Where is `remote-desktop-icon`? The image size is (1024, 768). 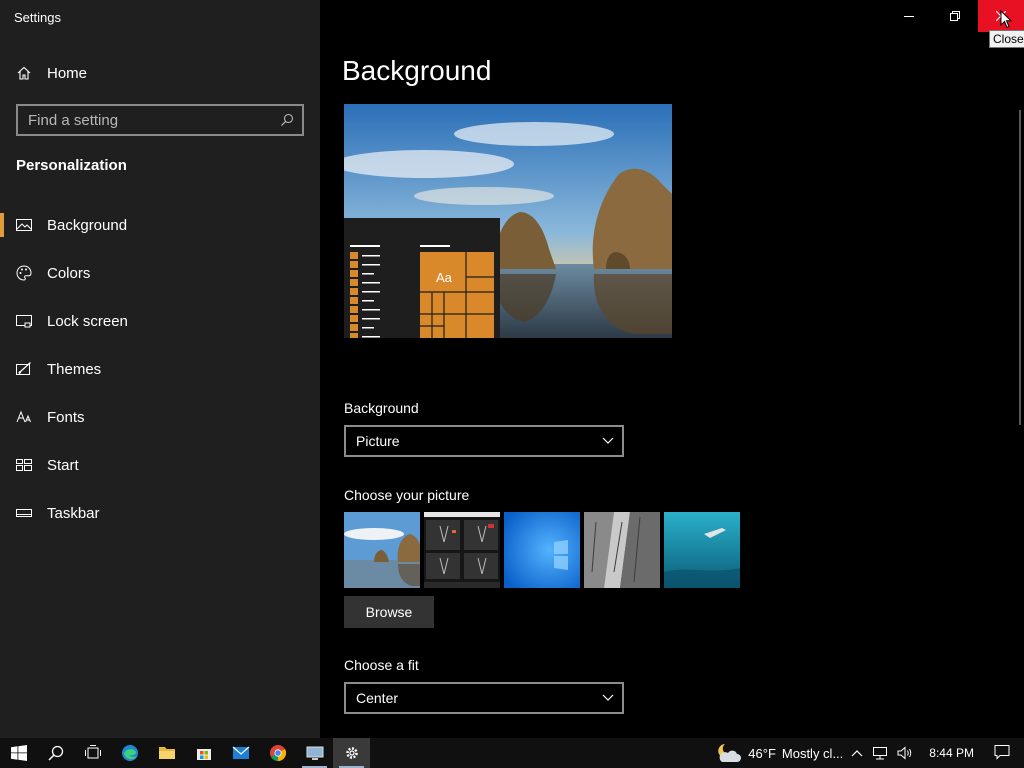 remote-desktop-icon is located at coordinates (314, 753).